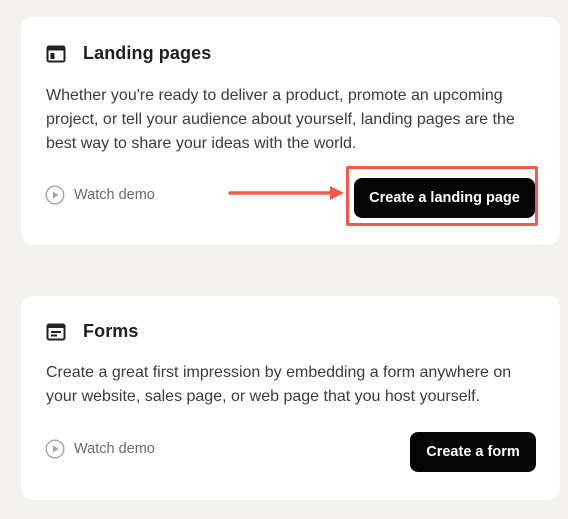 Image resolution: width=568 pixels, height=519 pixels. I want to click on landing-pages-title: Landing pages, so click(147, 53).